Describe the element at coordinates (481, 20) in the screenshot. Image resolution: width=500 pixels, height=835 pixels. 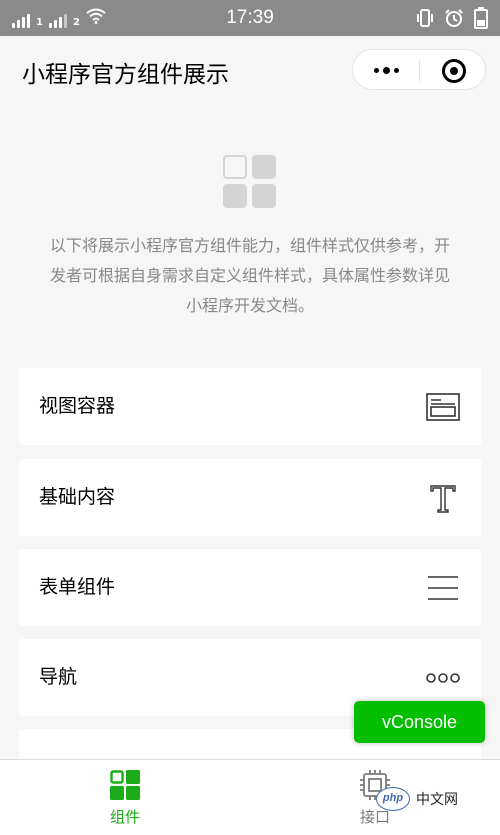
I see `battery-icon` at that location.